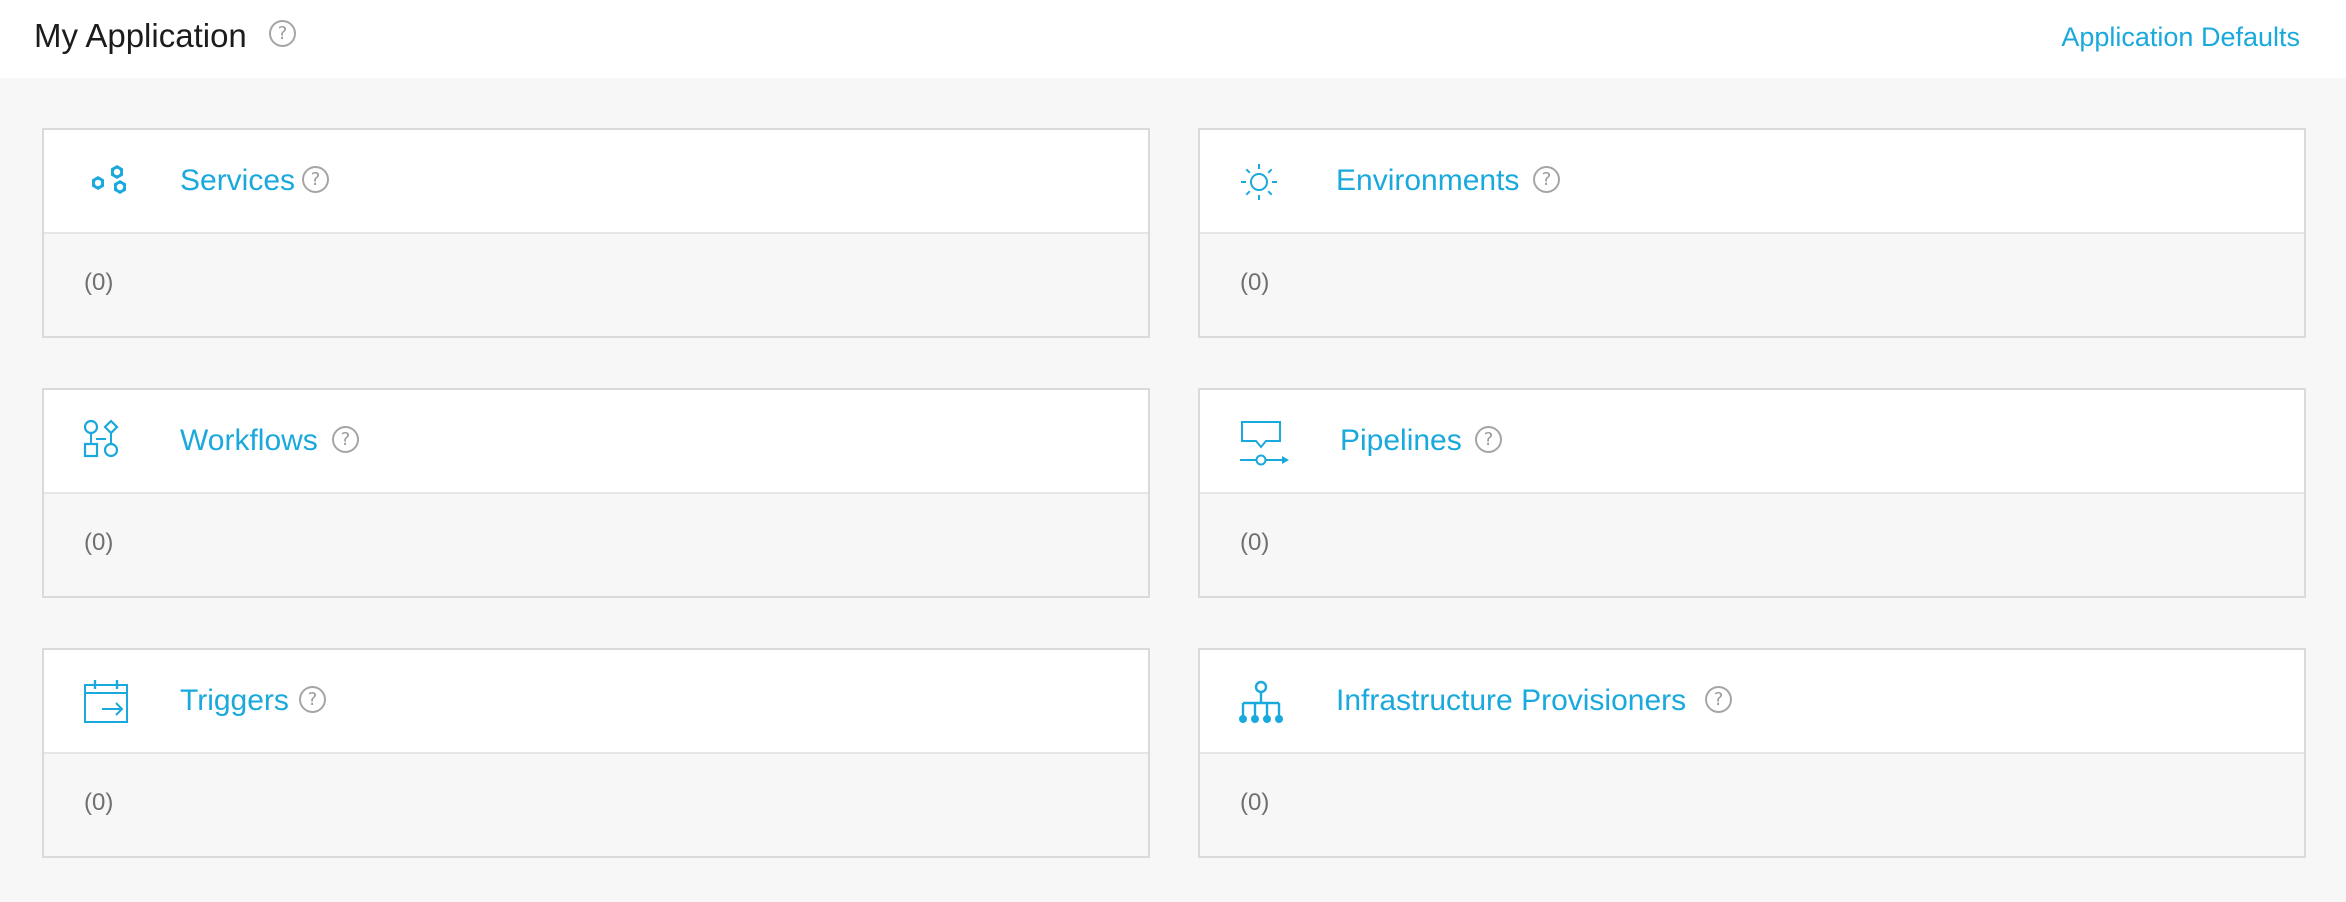  Describe the element at coordinates (99, 282) in the screenshot. I see `services-count: (0)` at that location.